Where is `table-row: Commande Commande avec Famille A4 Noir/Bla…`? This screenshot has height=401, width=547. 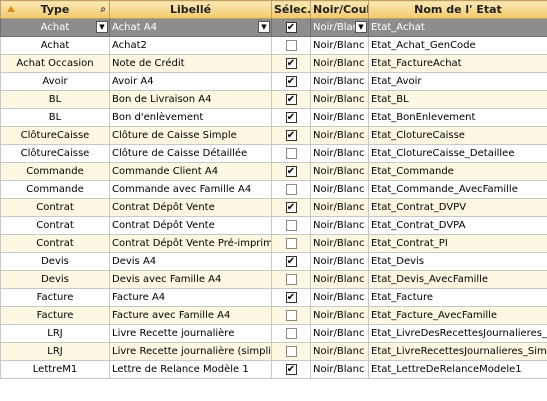
table-row: Commande Commande avec Famille A4 Noir/Bla… is located at coordinates (273, 189).